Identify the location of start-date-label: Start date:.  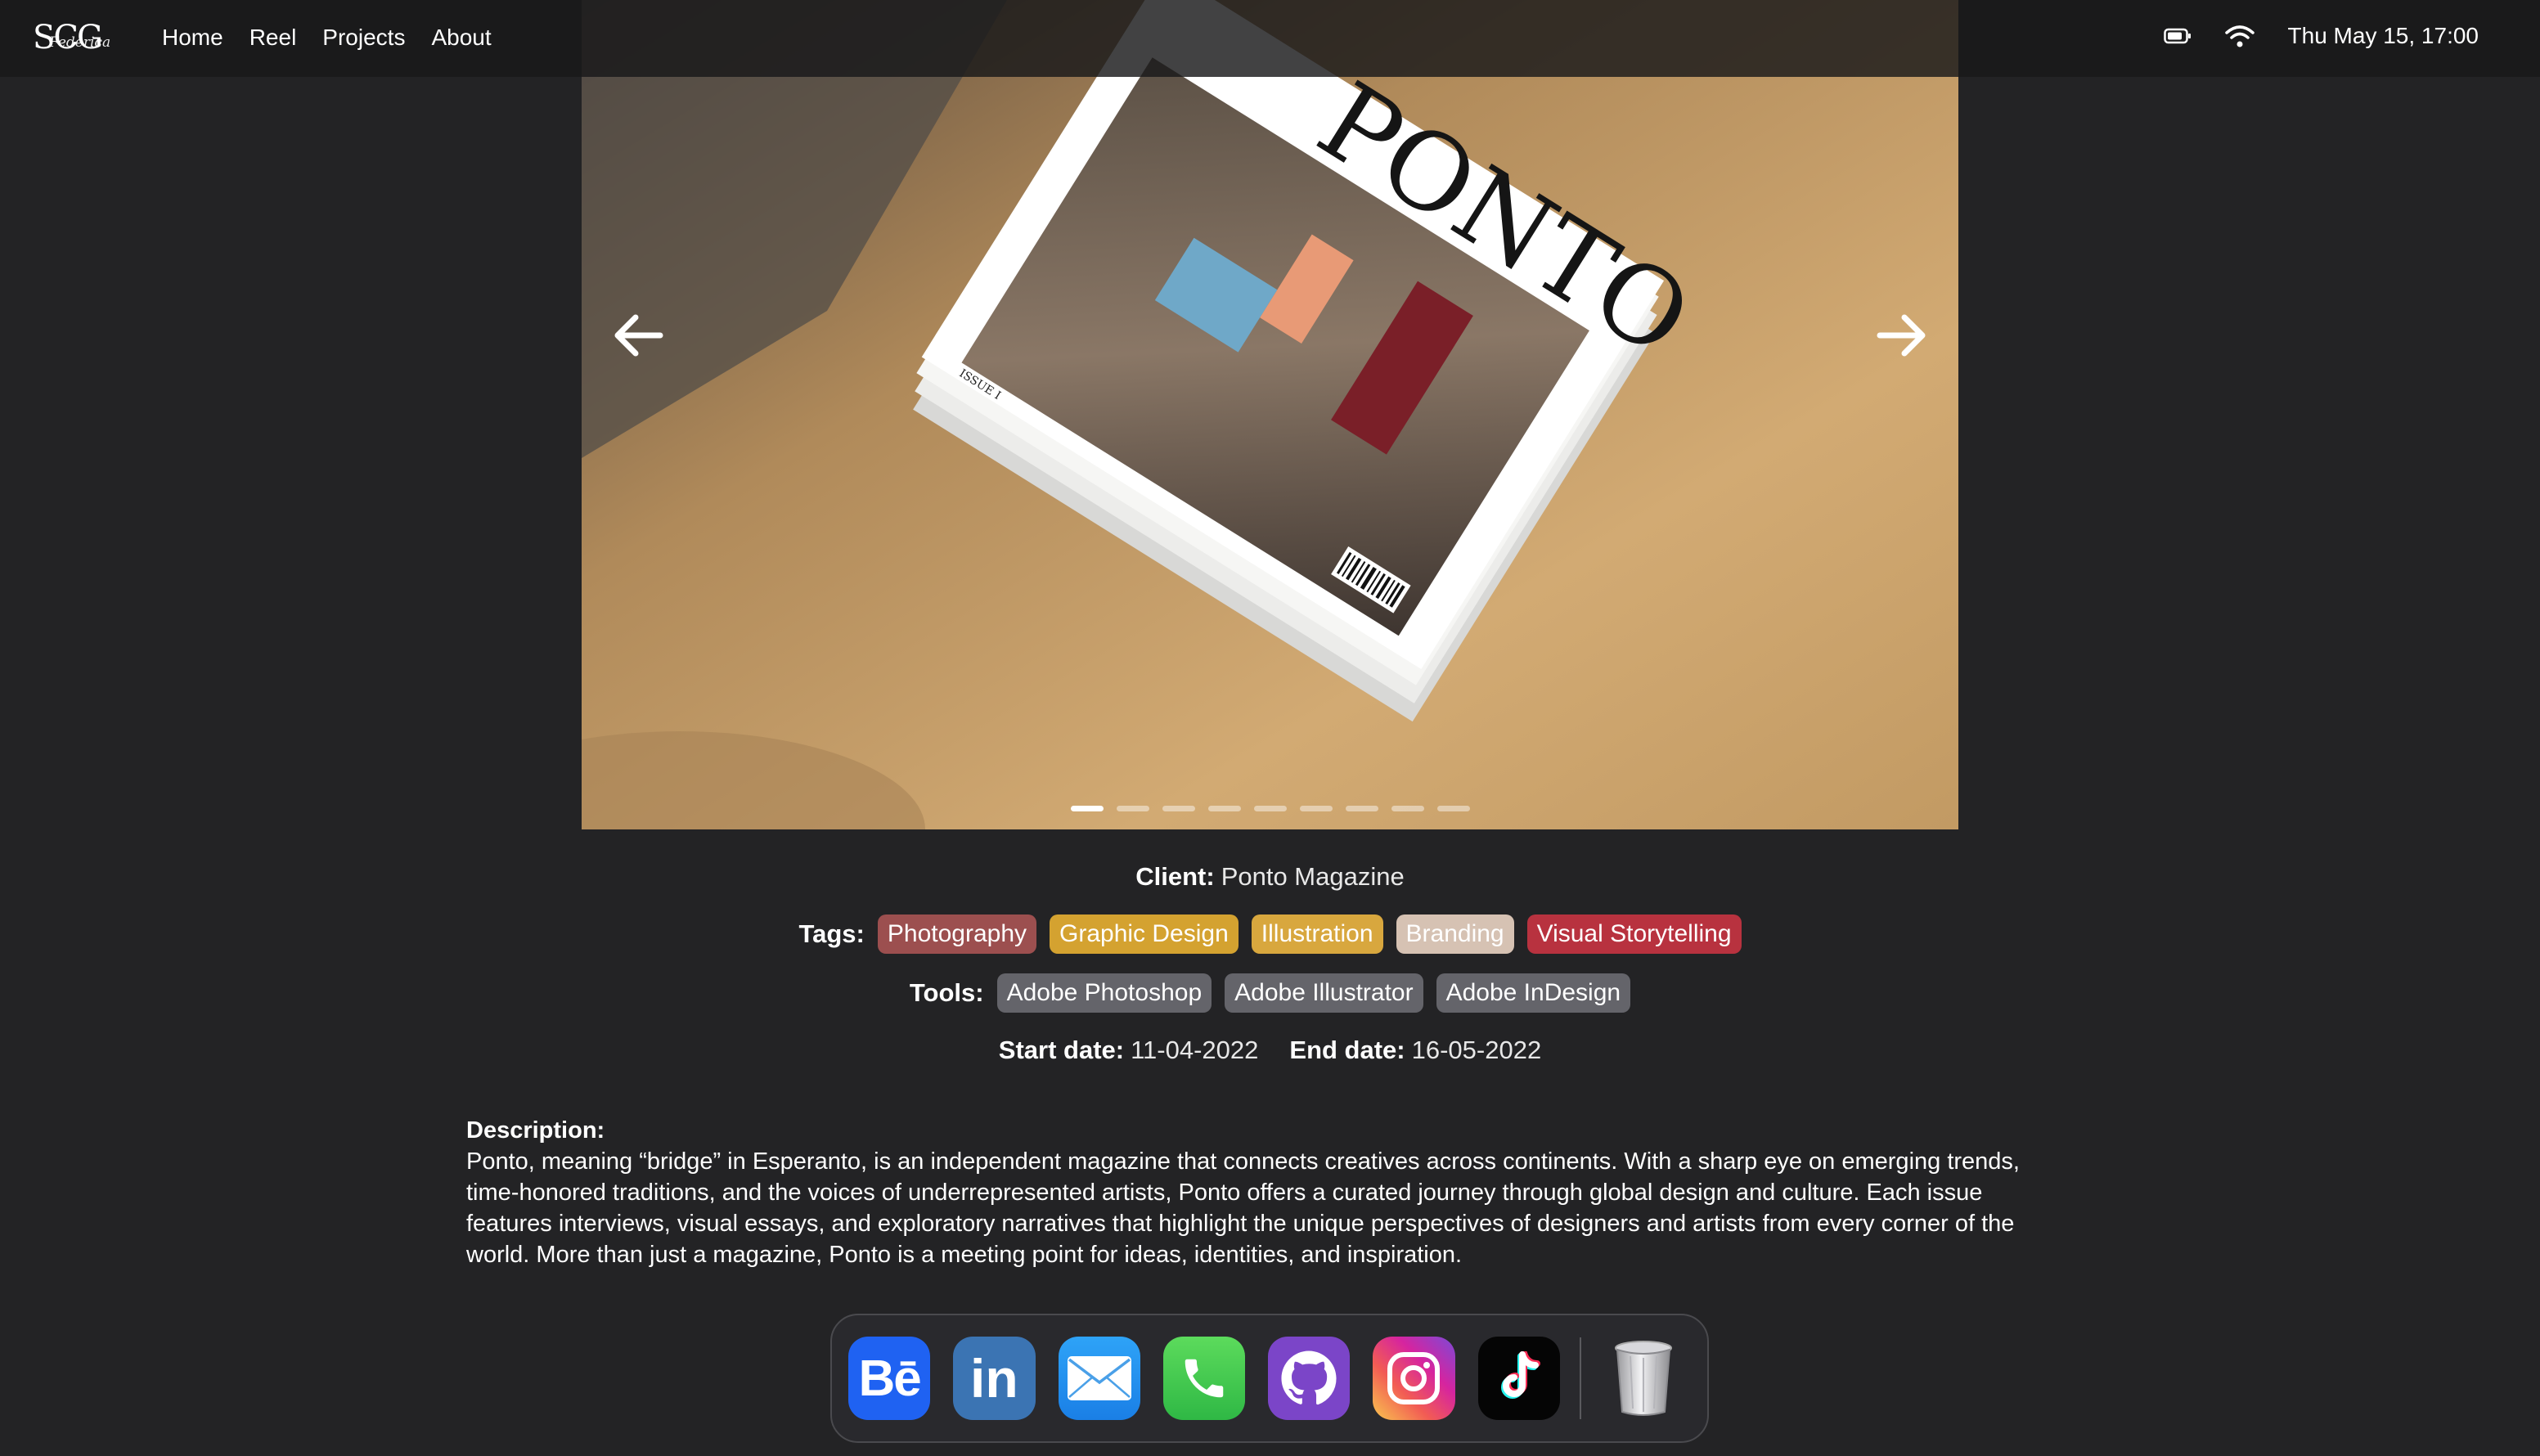
(1061, 1050).